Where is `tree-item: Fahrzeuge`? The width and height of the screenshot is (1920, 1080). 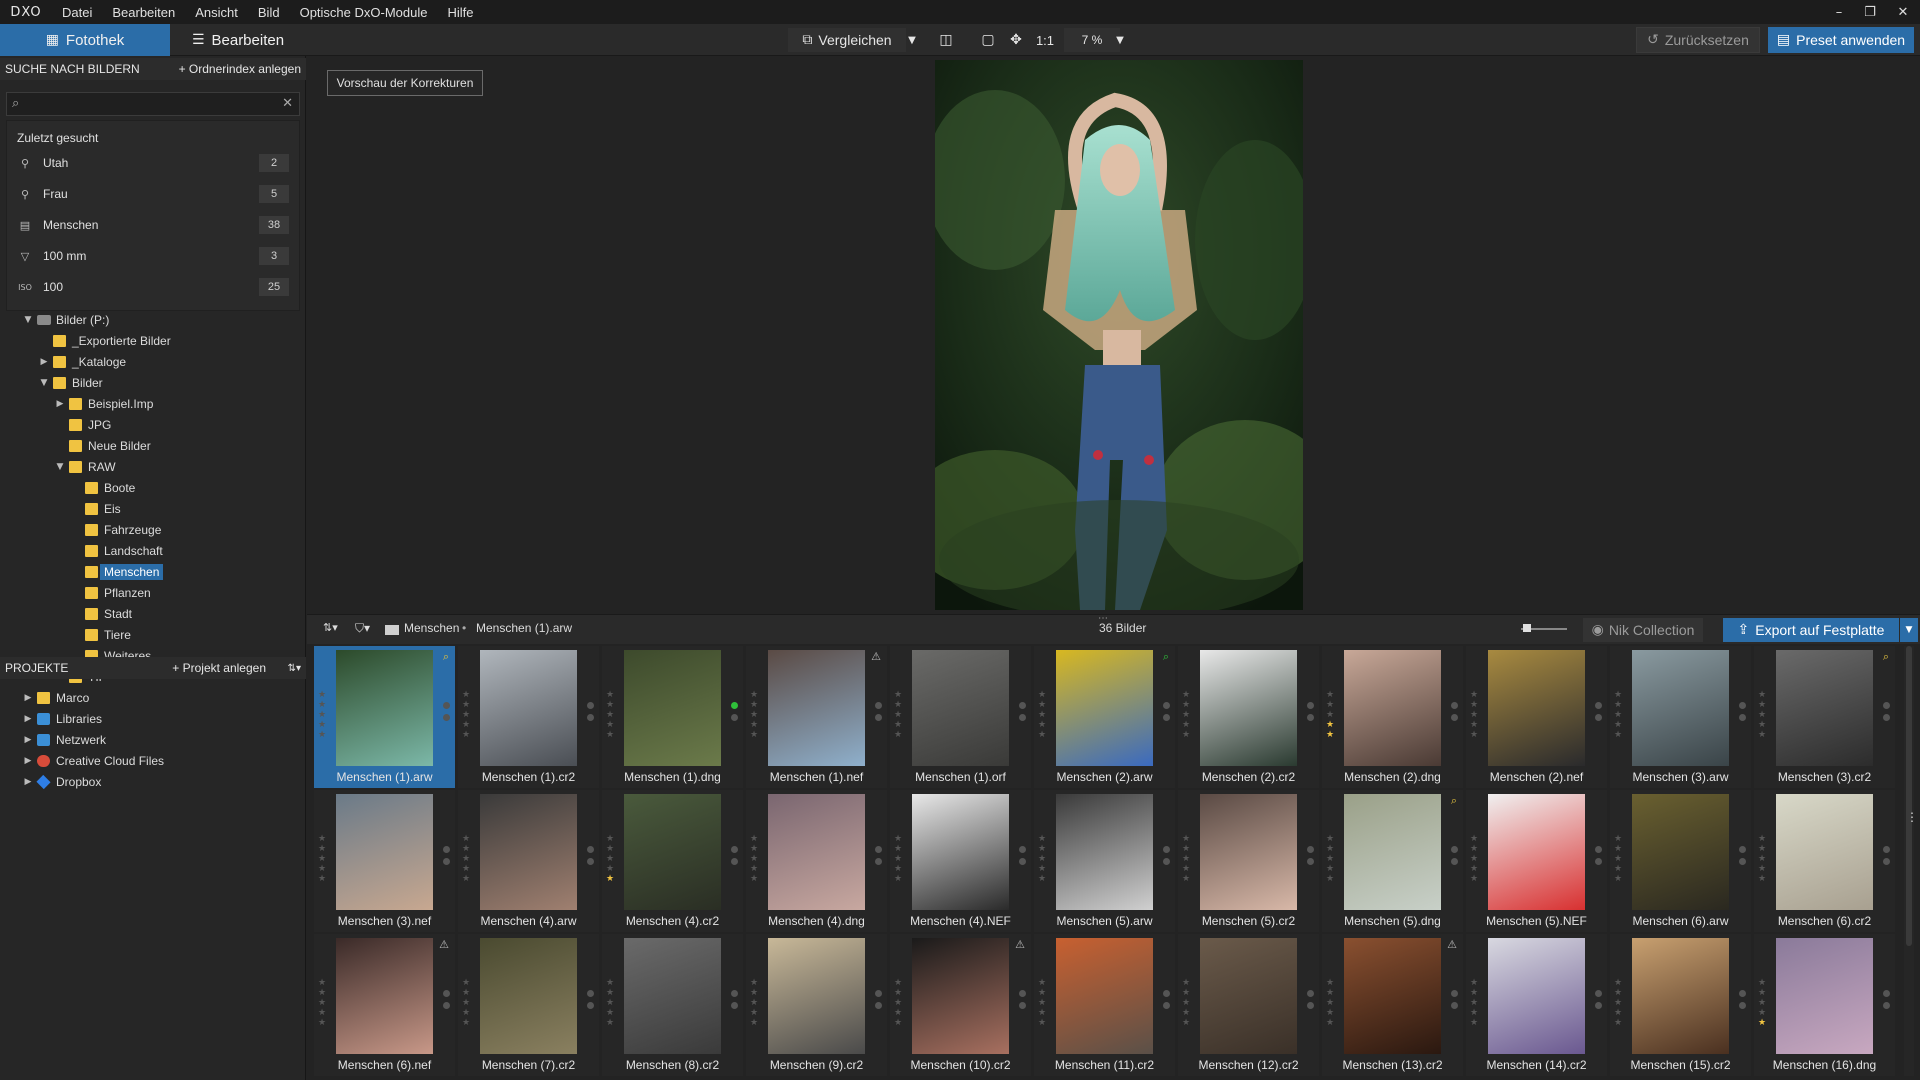 tree-item: Fahrzeuge is located at coordinates (115, 530).